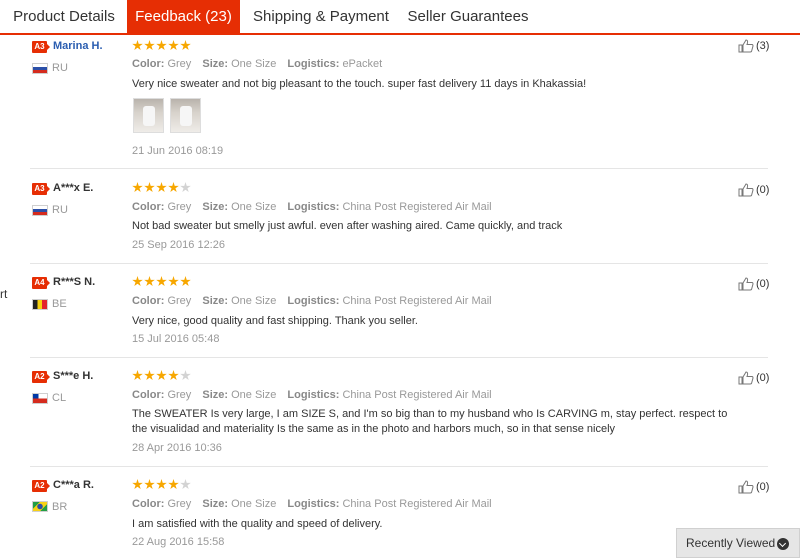  What do you see at coordinates (468, 16) in the screenshot?
I see `tab-seller-guarantees: Seller Guarantees` at bounding box center [468, 16].